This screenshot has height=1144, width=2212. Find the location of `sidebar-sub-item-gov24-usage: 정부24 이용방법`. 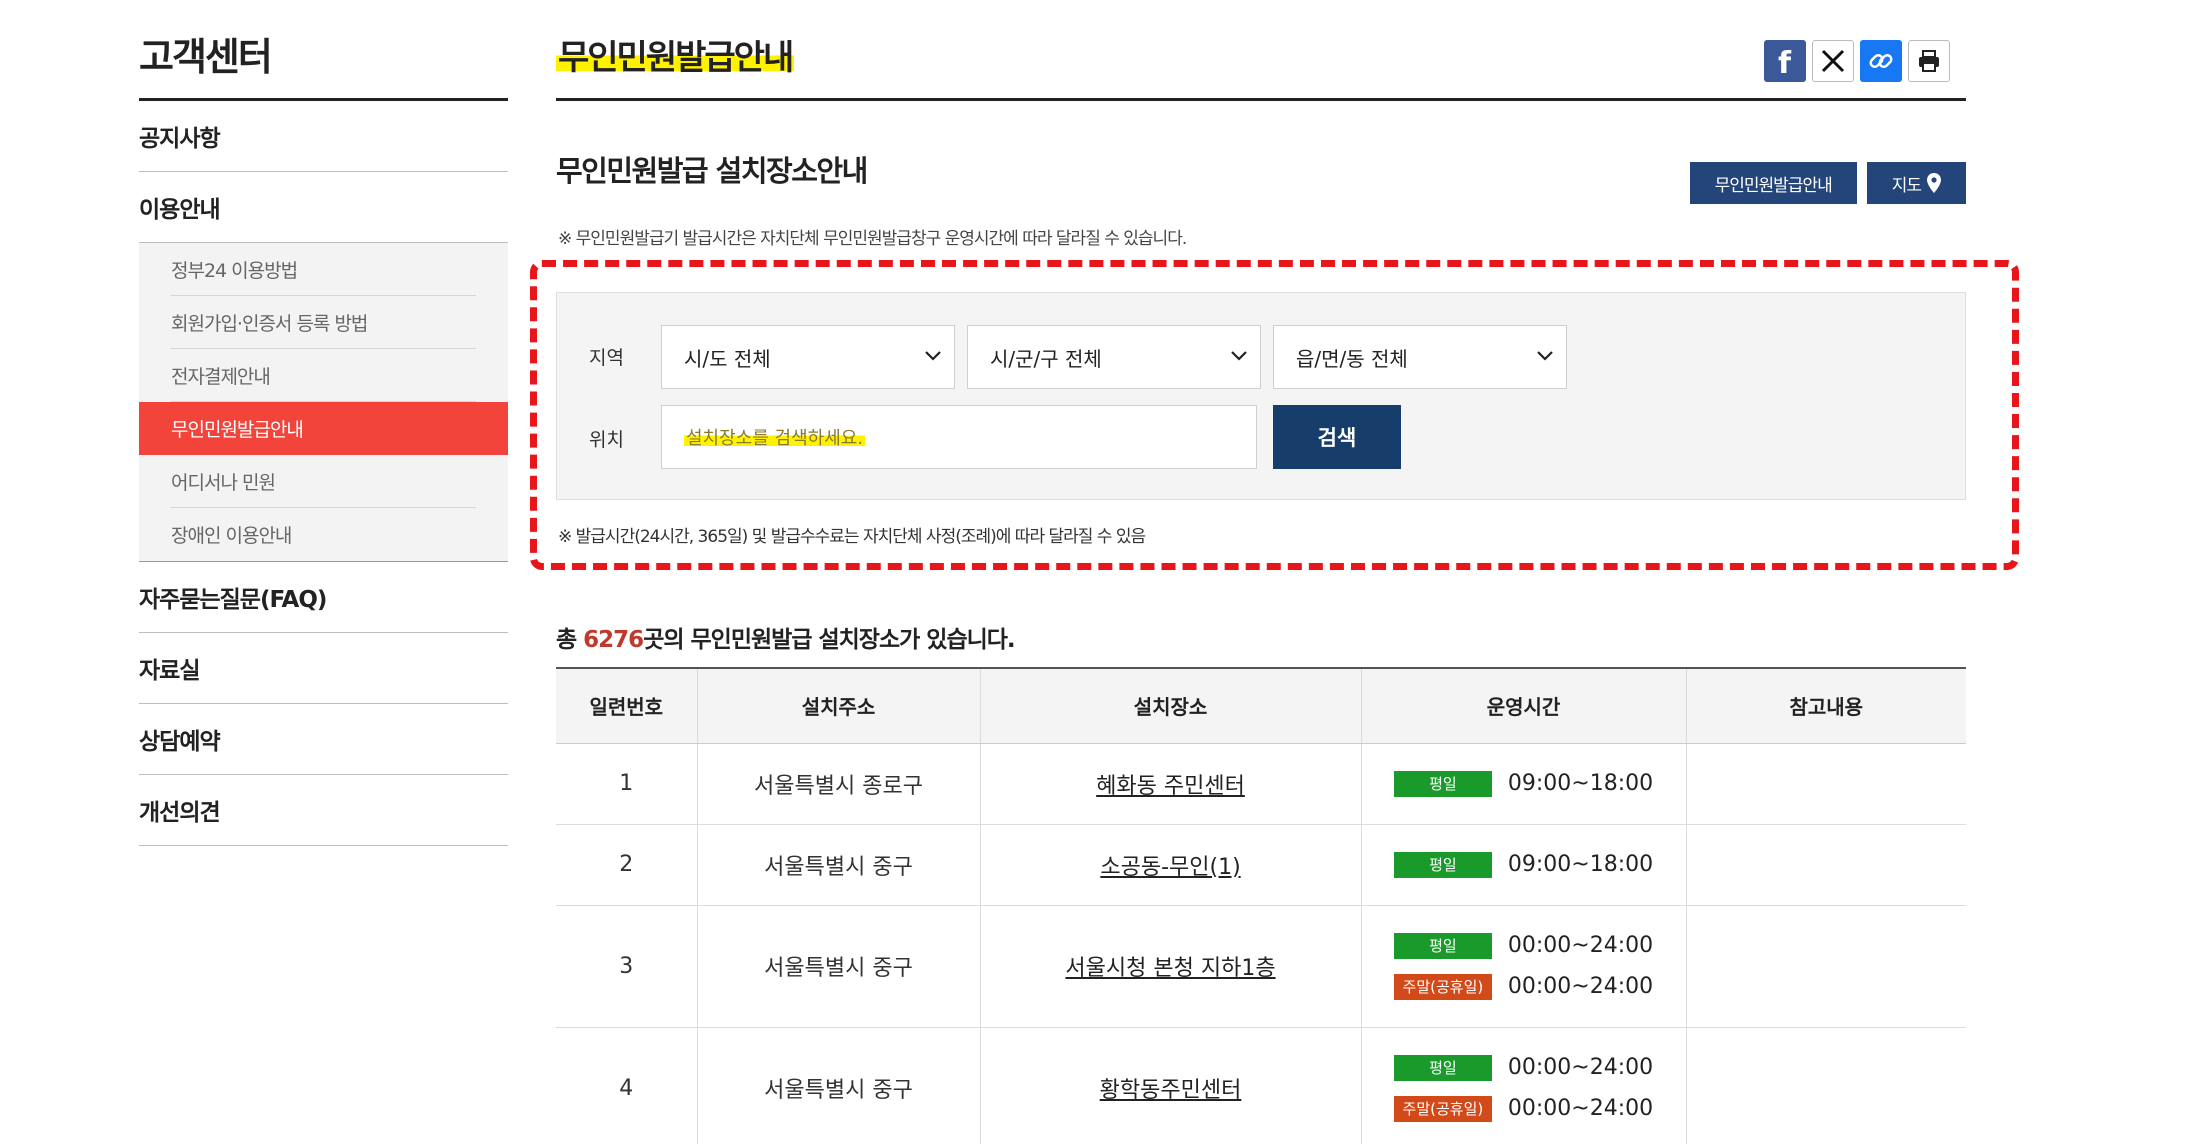

sidebar-sub-item-gov24-usage: 정부24 이용방법 is located at coordinates (323, 269).